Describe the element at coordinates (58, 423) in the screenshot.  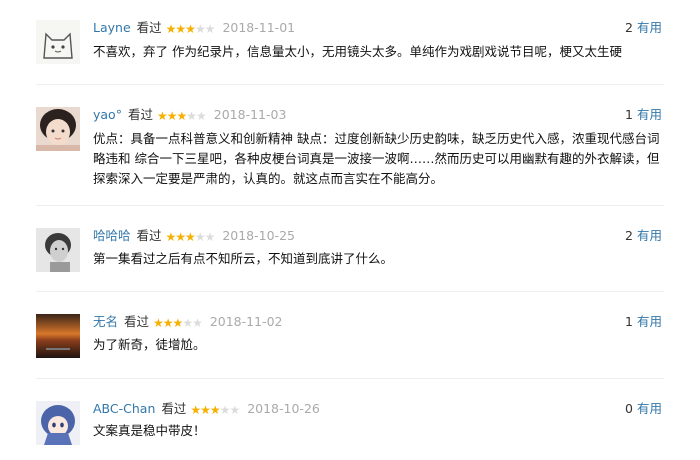
I see `anime-girl-avatar` at that location.